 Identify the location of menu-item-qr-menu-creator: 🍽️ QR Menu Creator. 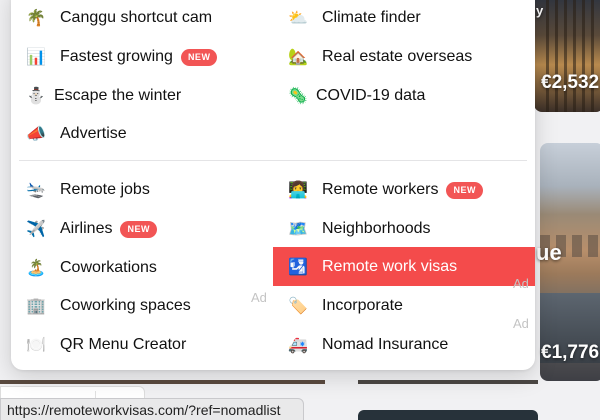
(105, 345).